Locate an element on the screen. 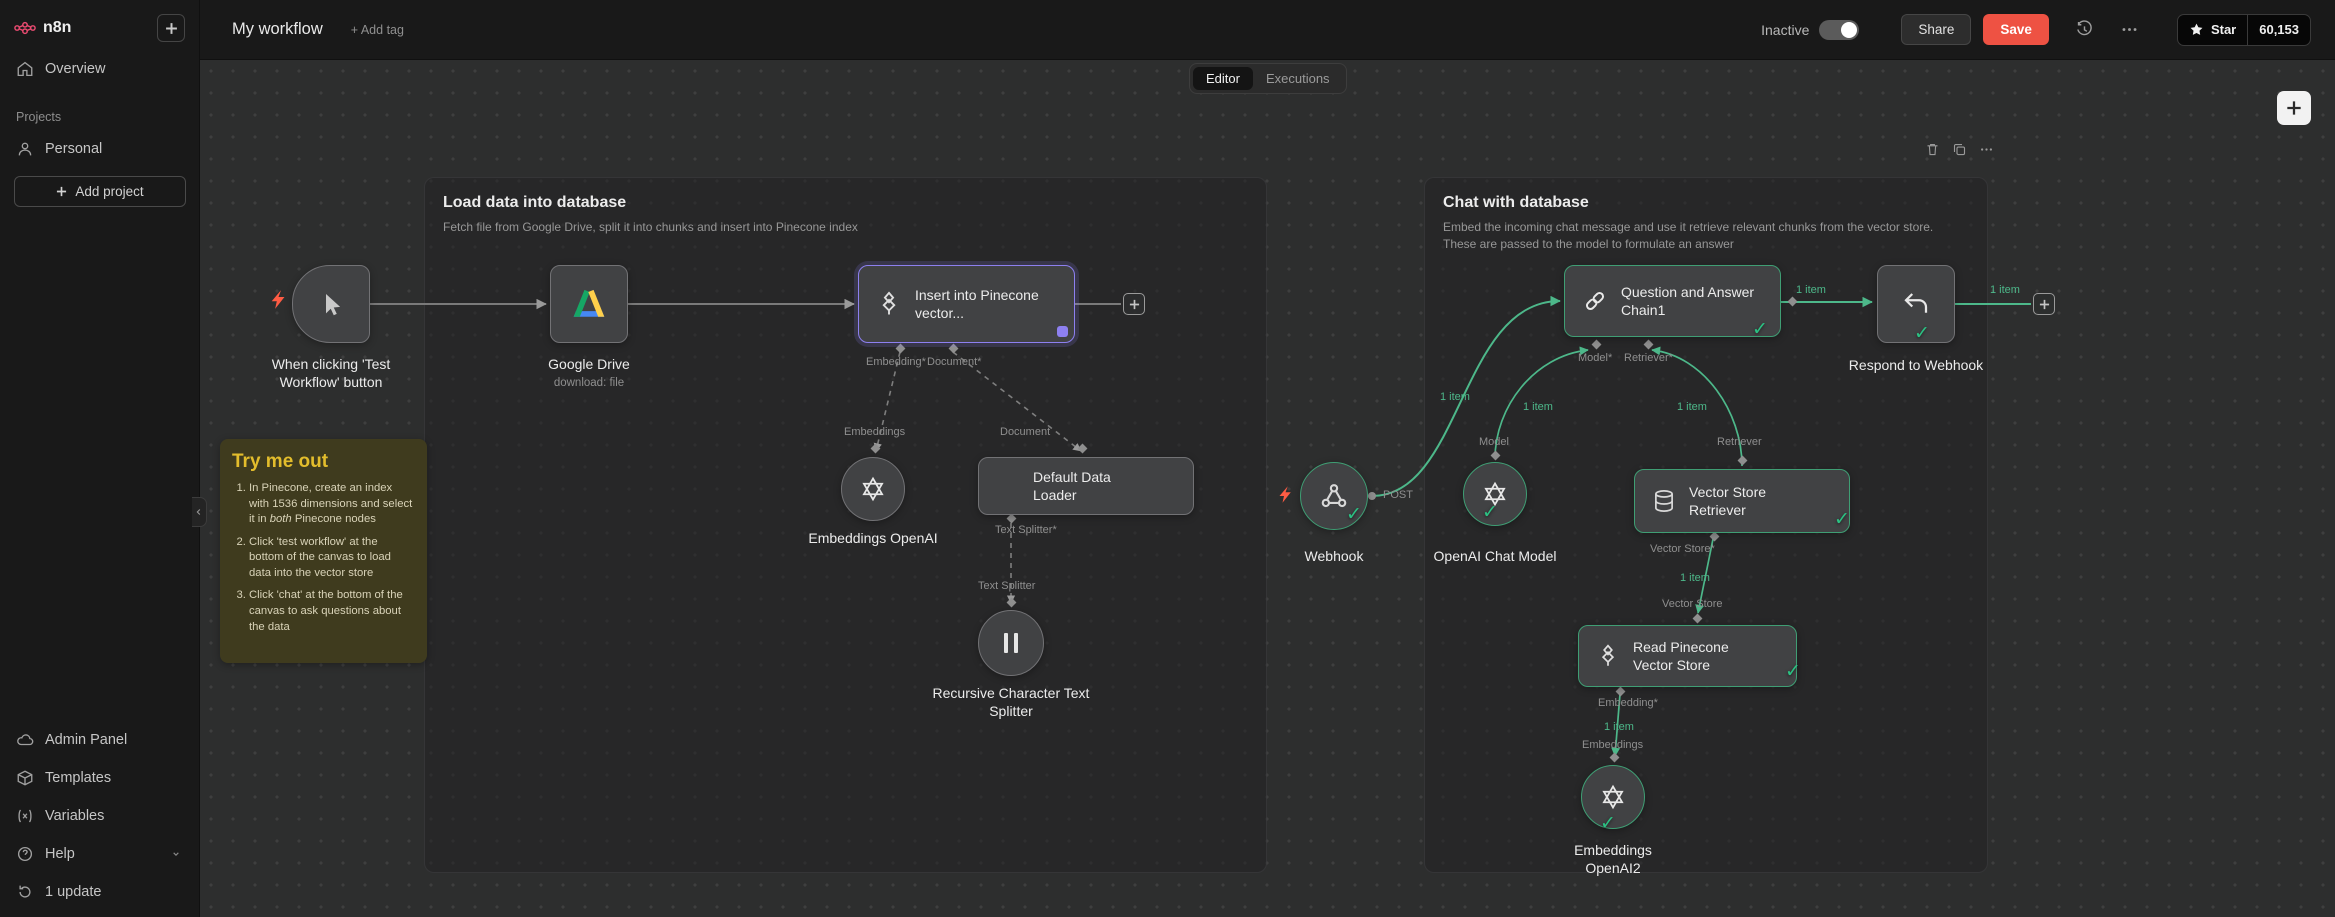  input-label: Text Splitter* is located at coordinates (1026, 530).